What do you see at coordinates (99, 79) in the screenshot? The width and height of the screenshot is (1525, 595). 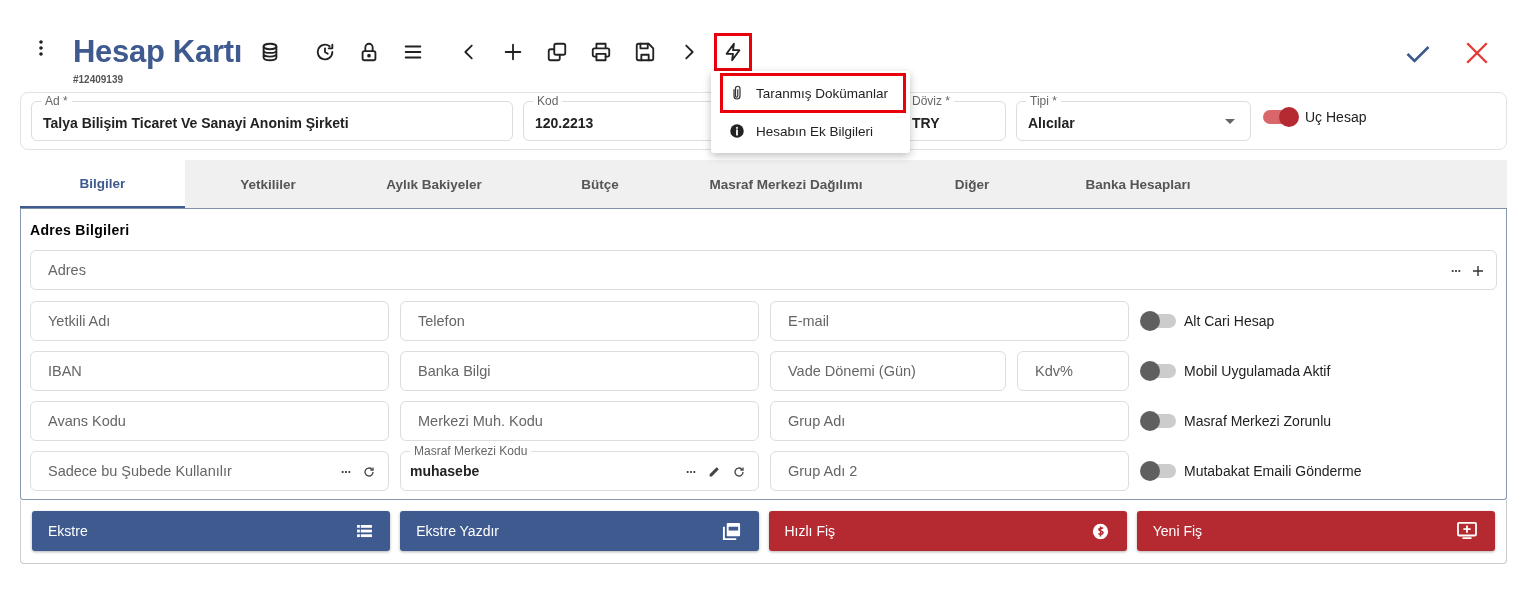 I see `record-number: #12409139` at bounding box center [99, 79].